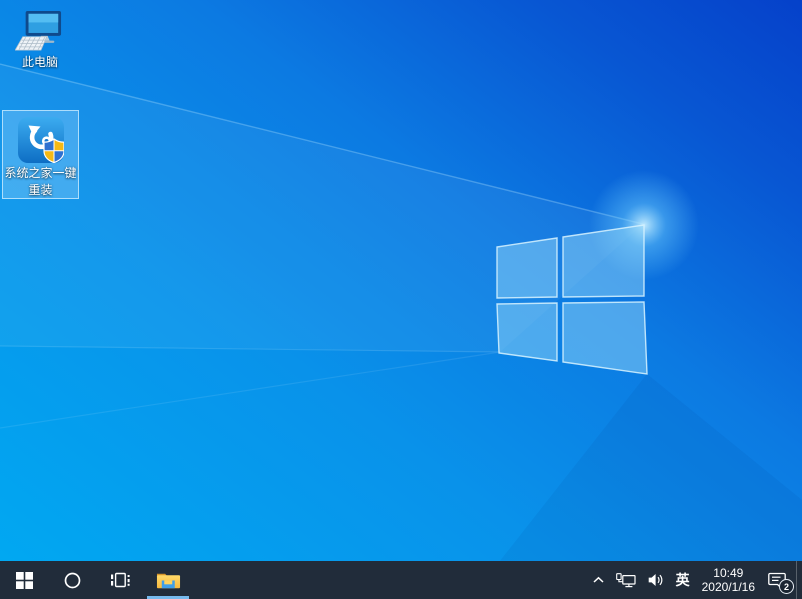 The height and width of the screenshot is (599, 802). I want to click on reinstall-app-icon, so click(40, 140).